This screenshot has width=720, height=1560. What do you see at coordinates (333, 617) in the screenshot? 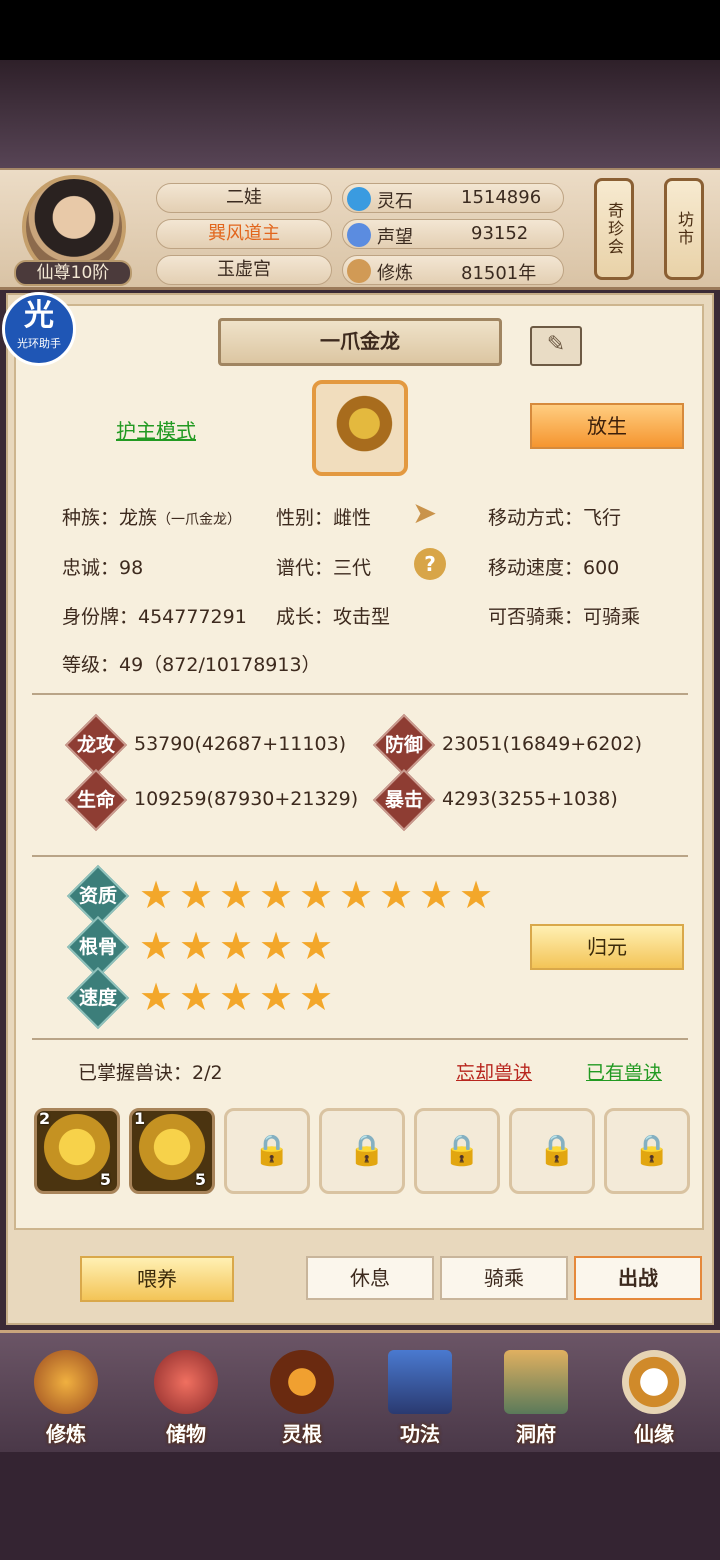
I see `pet-growth: 成长：攻击型` at bounding box center [333, 617].